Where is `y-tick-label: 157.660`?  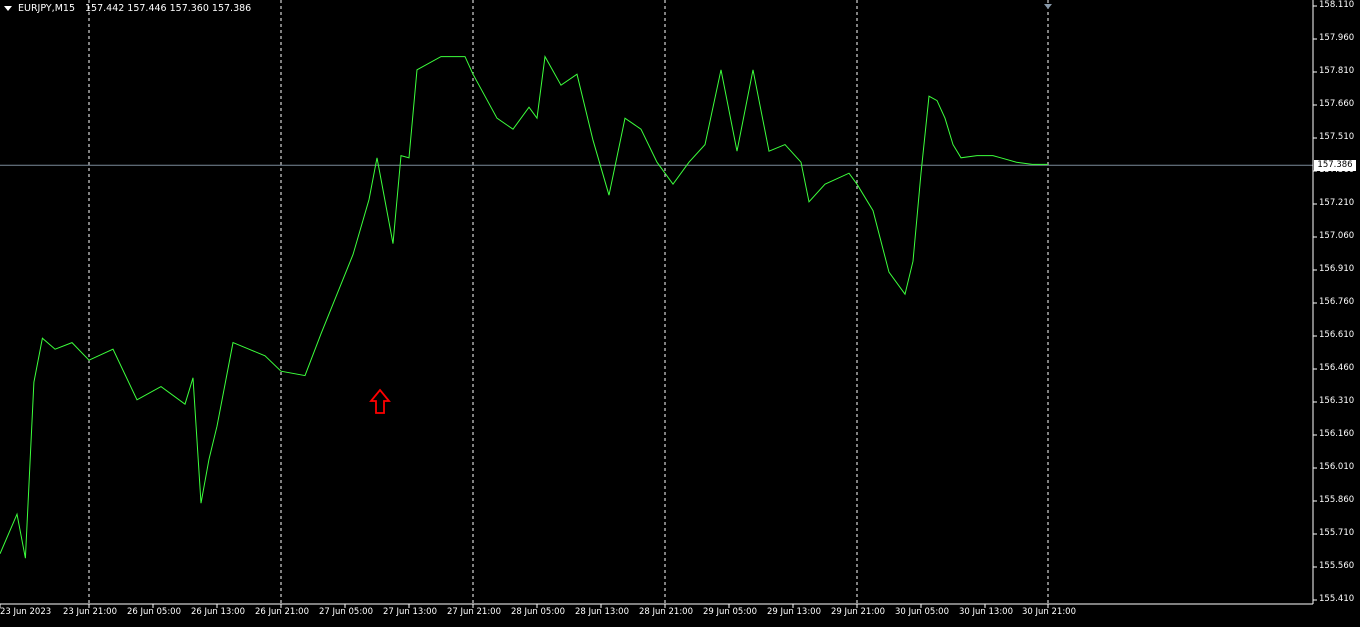 y-tick-label: 157.660 is located at coordinates (1337, 104).